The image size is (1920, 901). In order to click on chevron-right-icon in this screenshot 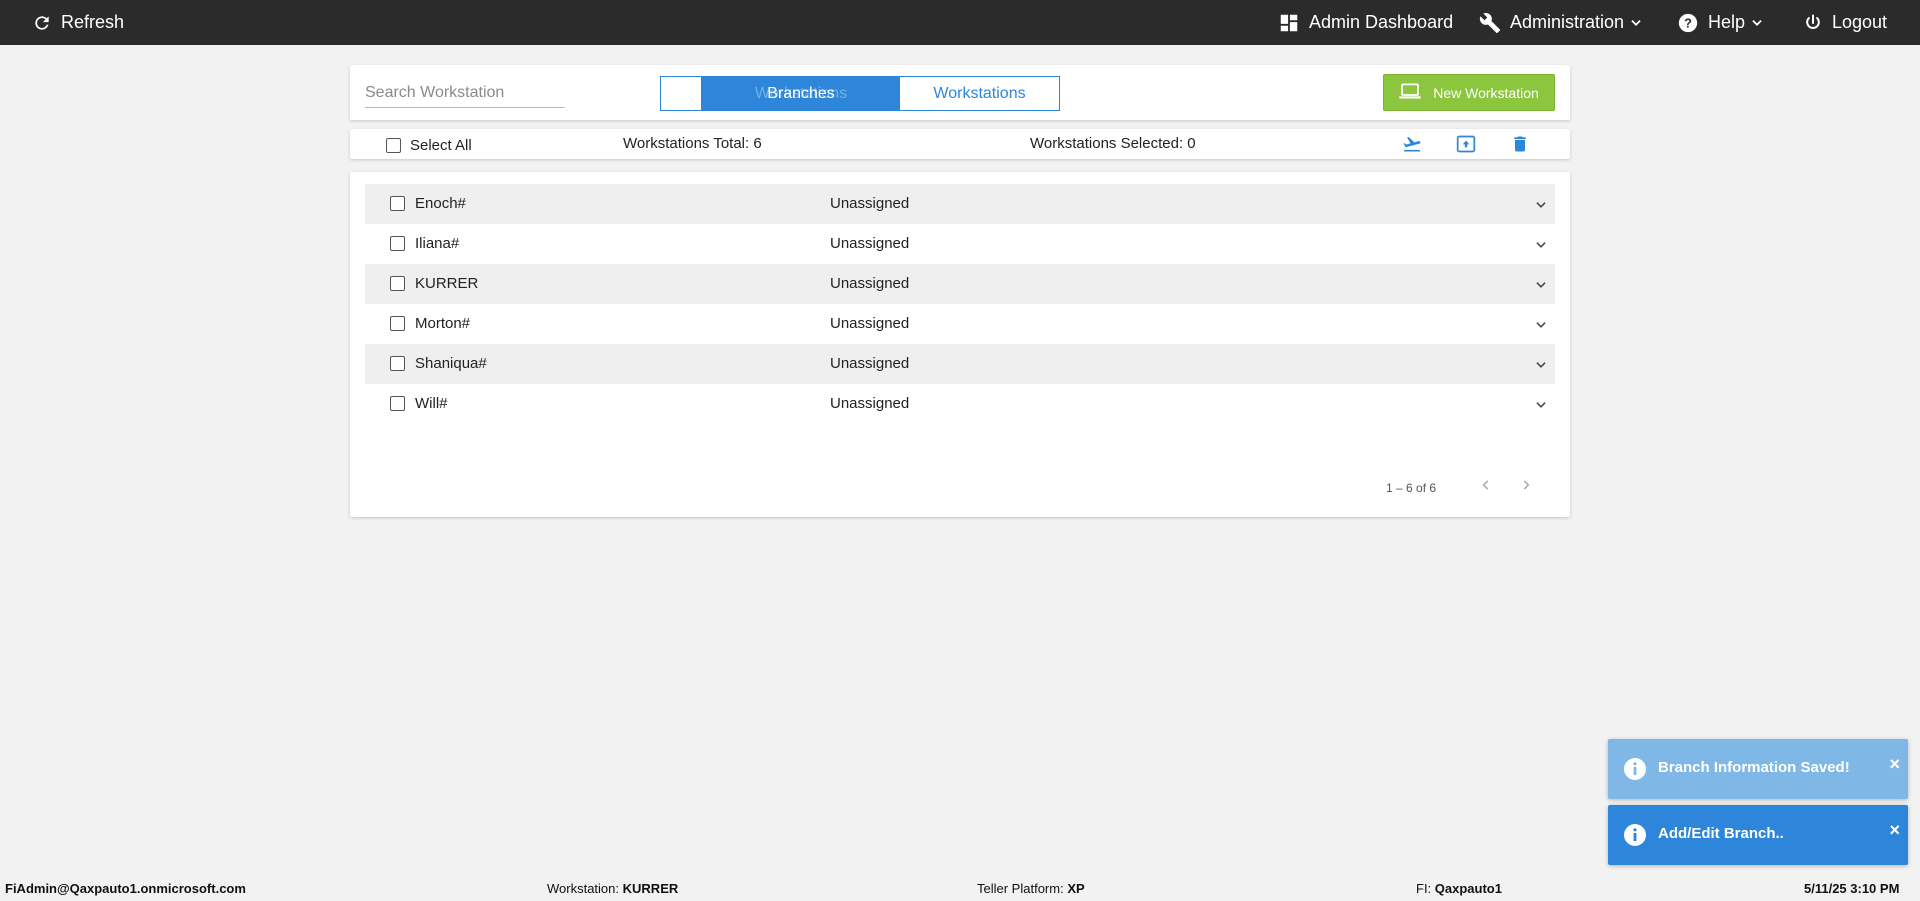, I will do `click(1526, 487)`.